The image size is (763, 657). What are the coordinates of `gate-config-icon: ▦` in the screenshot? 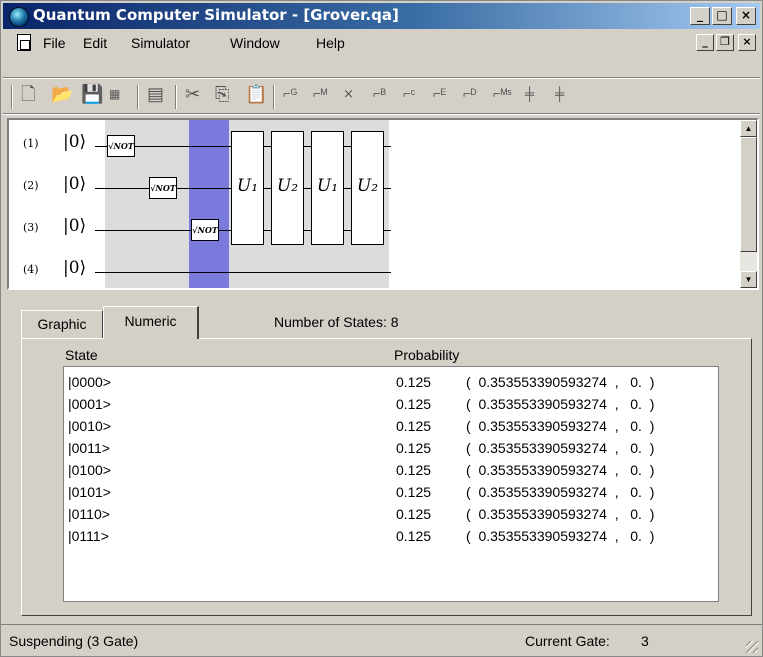 It's located at (114, 94).